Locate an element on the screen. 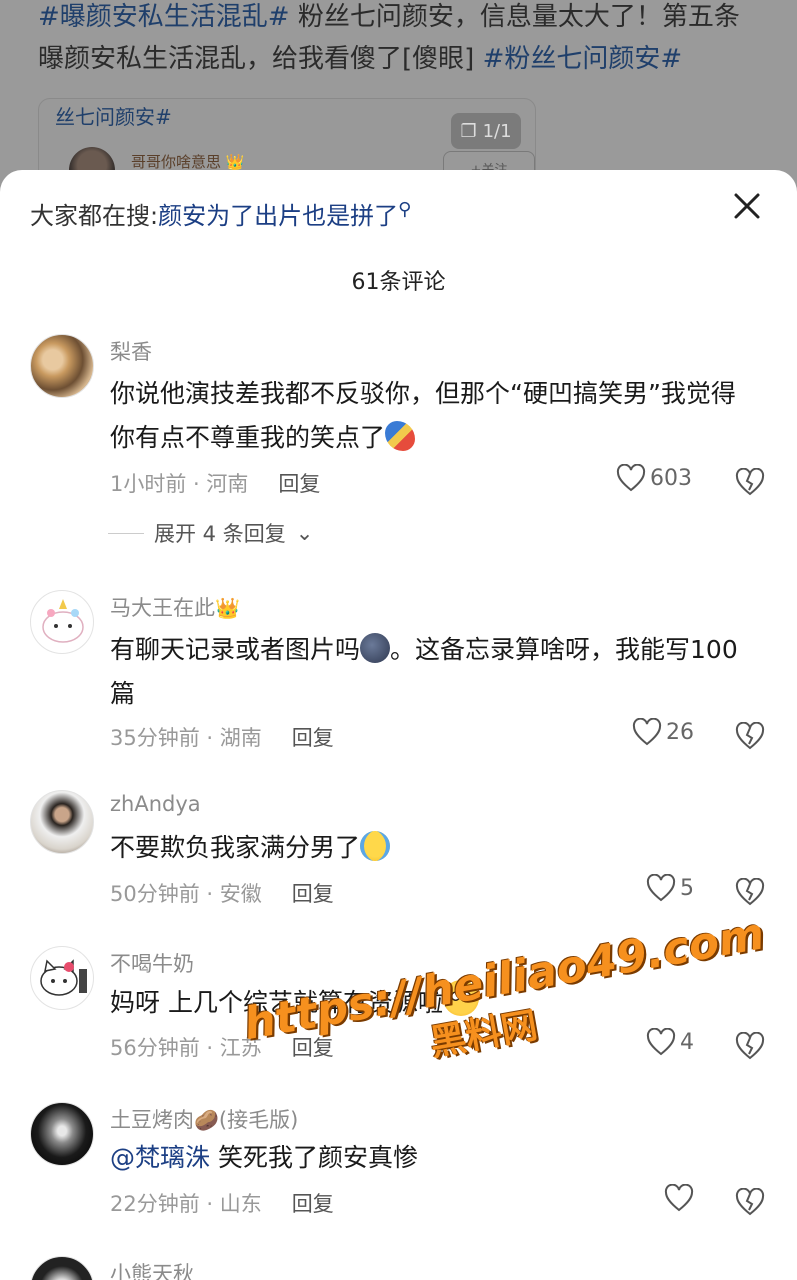 The height and width of the screenshot is (1280, 797). comment-author: 土豆烤肉🥔(接毛版) is located at coordinates (204, 1119).